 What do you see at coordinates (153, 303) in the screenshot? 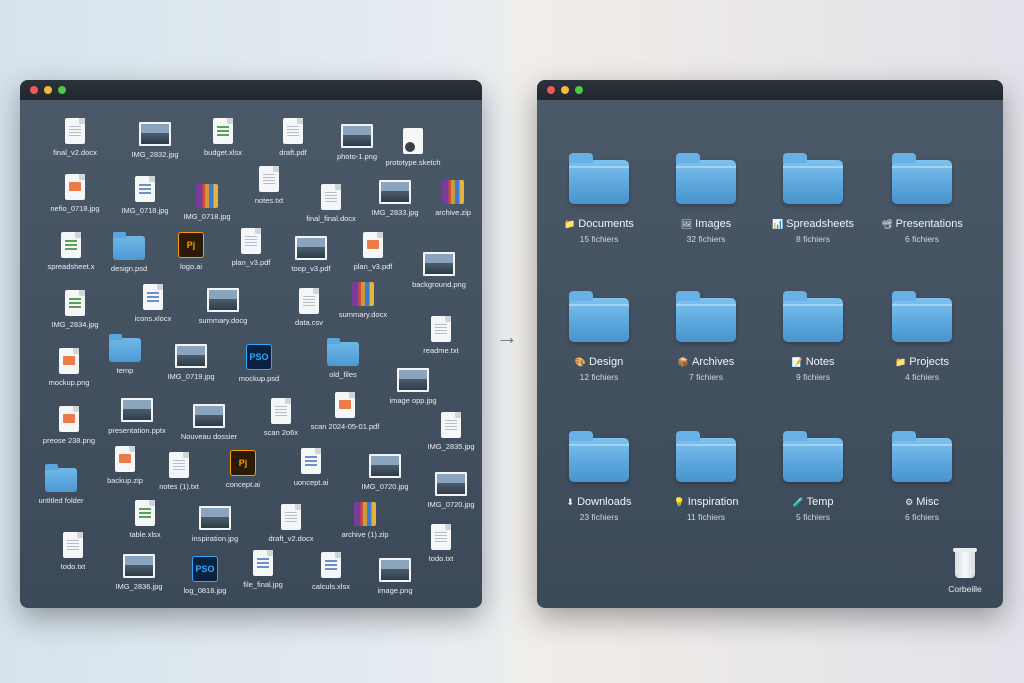
I see `desktop-file: icons.xlocx` at bounding box center [153, 303].